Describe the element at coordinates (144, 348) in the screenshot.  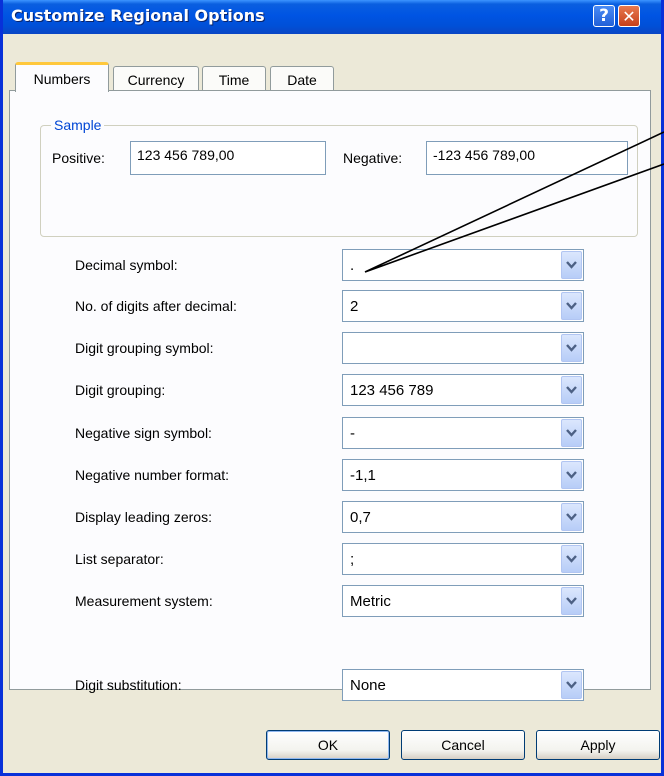
I see `digit-grouping-symbol-label: Digit grouping symbol:` at that location.